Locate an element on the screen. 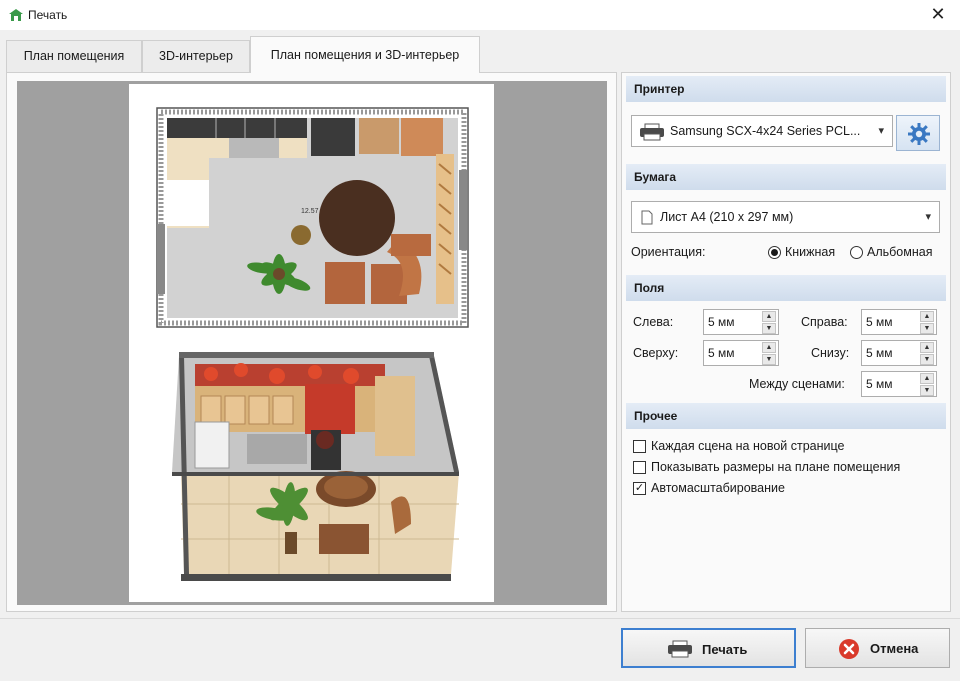 This screenshot has height=681, width=960. cancel-button: Отмена is located at coordinates (877, 648).